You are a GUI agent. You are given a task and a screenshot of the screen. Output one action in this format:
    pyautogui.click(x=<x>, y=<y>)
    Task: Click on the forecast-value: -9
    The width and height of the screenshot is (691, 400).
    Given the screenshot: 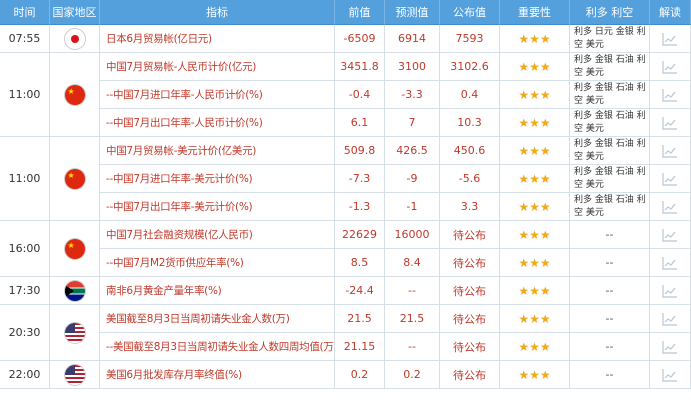 What is the action you would take?
    pyautogui.click(x=412, y=179)
    